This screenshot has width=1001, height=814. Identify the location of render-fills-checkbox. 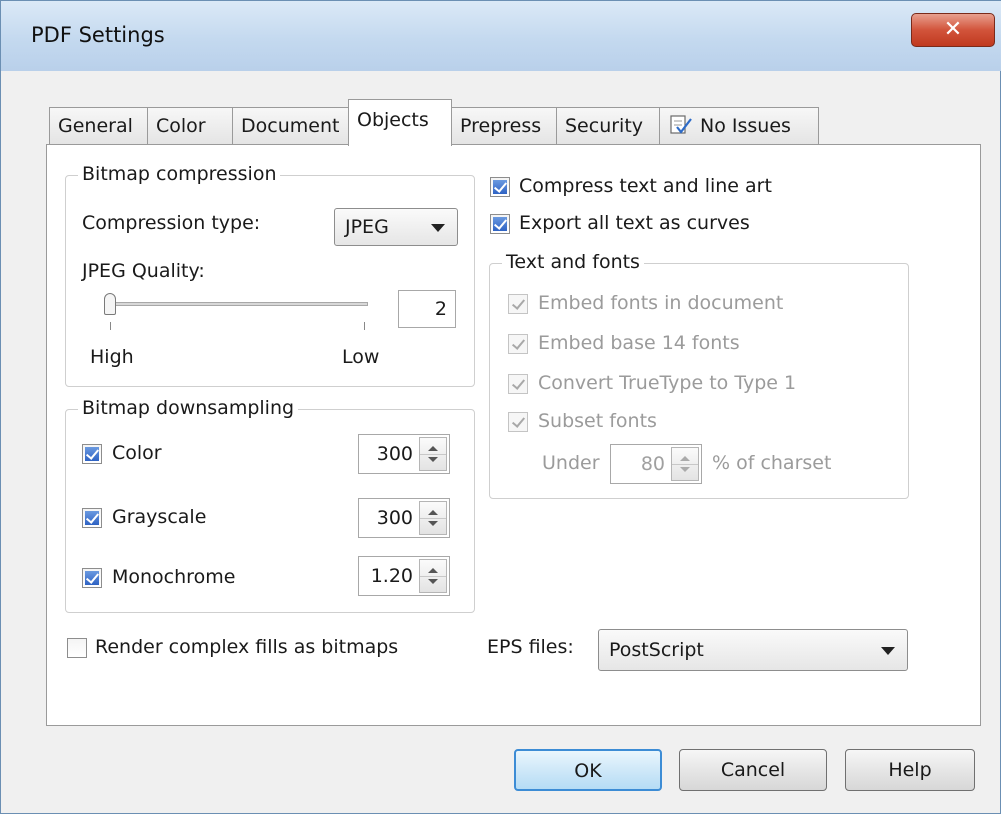
(77, 648).